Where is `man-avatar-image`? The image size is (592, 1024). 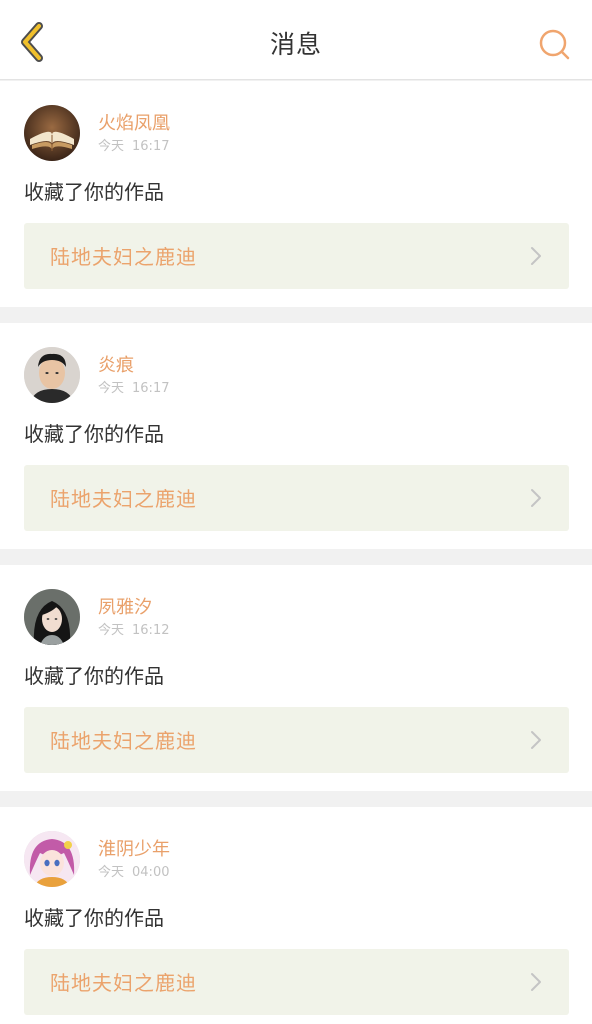 man-avatar-image is located at coordinates (52, 375).